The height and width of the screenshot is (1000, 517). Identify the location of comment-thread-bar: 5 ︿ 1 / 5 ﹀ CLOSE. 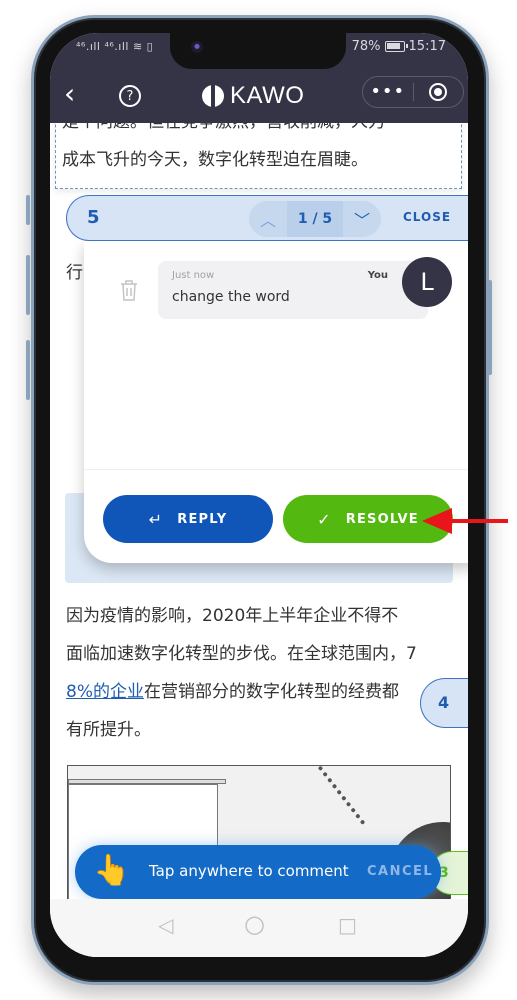
(267, 218).